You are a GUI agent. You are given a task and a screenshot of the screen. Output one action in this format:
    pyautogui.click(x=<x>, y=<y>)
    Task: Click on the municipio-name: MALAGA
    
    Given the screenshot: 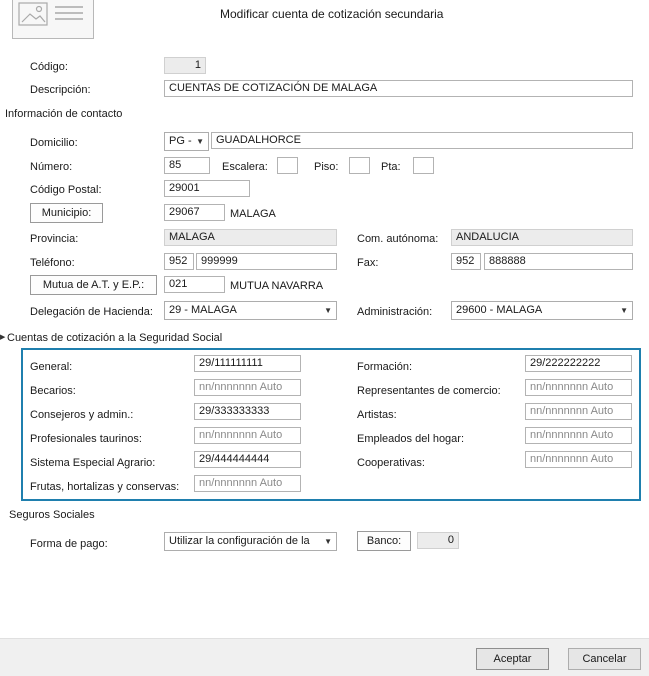 What is the action you would take?
    pyautogui.click(x=253, y=214)
    